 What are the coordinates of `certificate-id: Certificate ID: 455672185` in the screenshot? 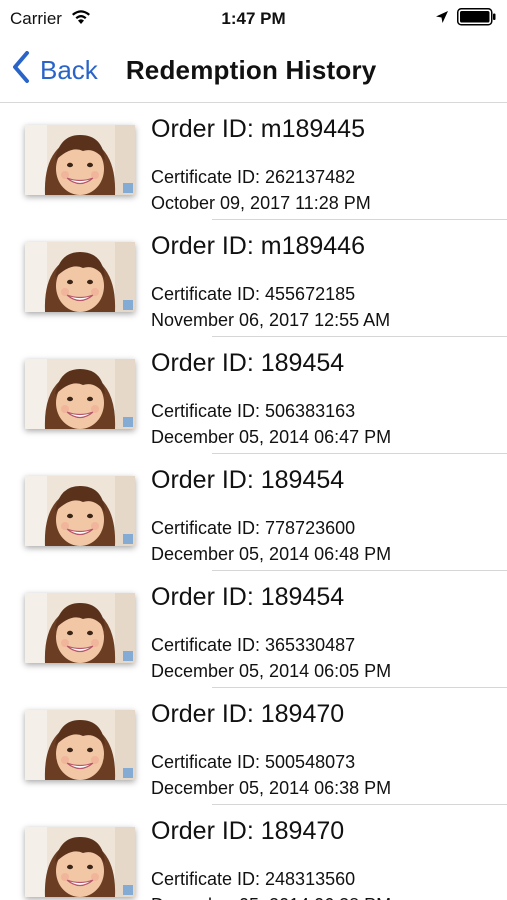 It's located at (253, 294).